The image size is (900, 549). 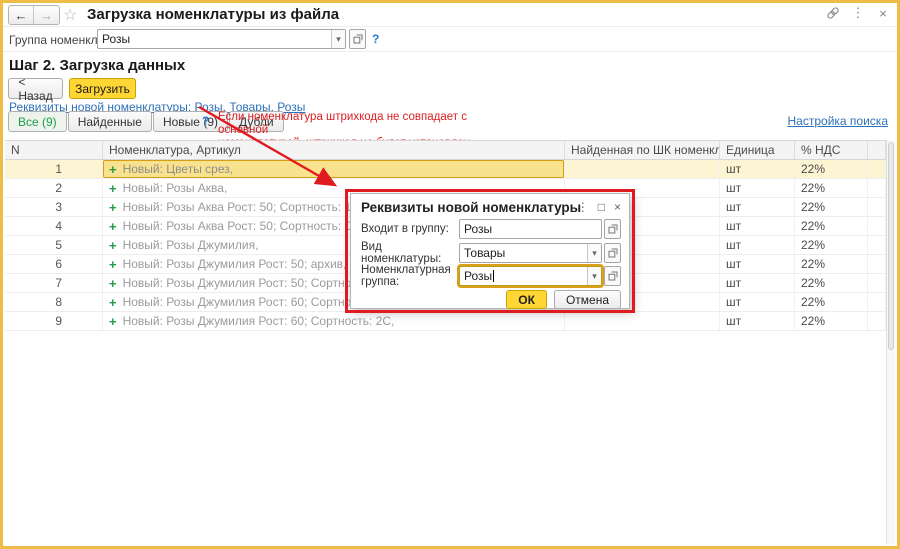 I want to click on field-label-group: Входит в группу:, so click(x=405, y=229).